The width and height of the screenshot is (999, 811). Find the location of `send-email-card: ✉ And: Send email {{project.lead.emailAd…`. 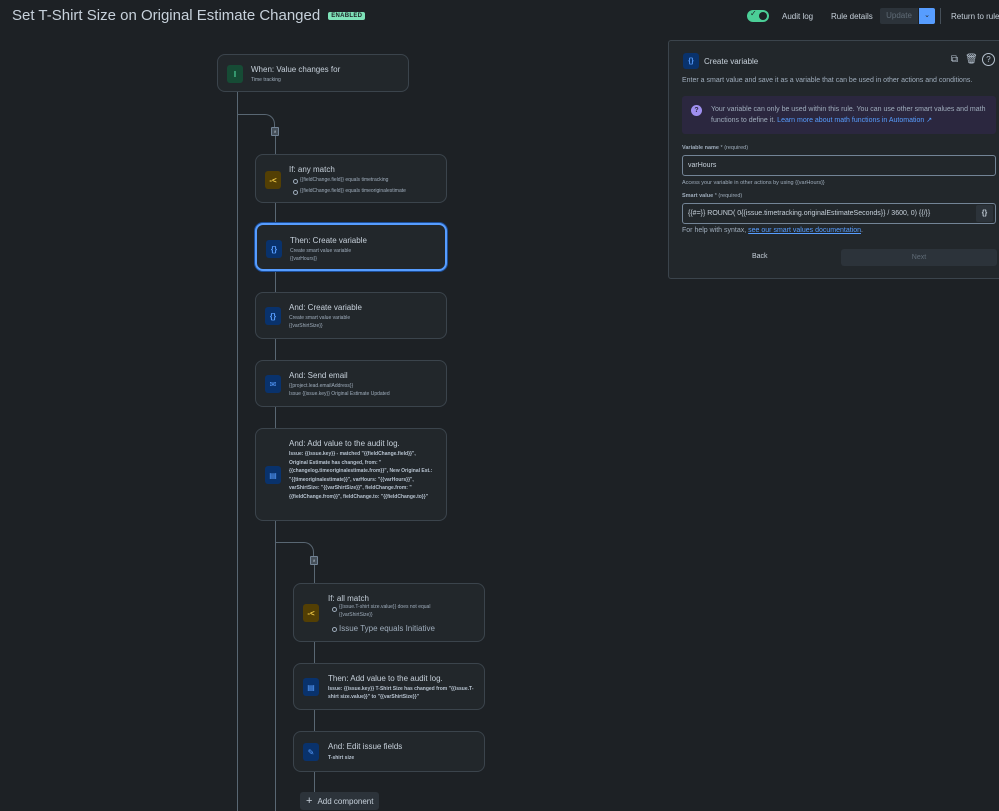

send-email-card: ✉ And: Send email {{project.lead.emailAd… is located at coordinates (351, 383).